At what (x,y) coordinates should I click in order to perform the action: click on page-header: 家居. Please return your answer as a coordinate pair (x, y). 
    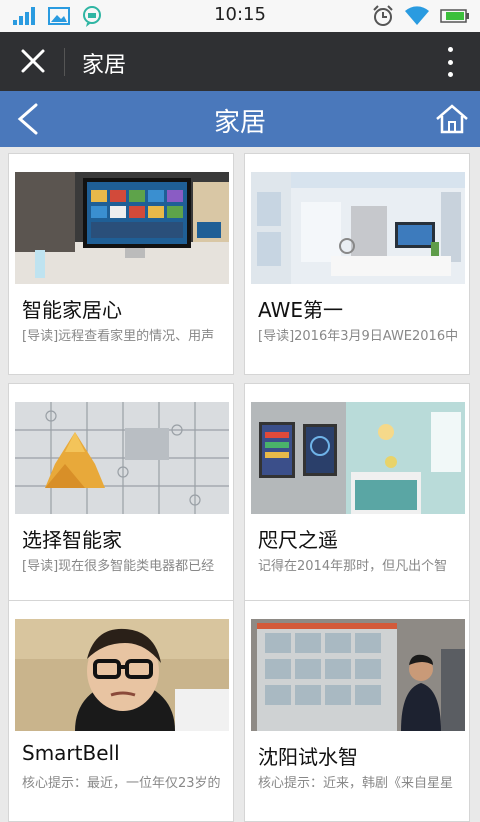
    Looking at the image, I should click on (240, 119).